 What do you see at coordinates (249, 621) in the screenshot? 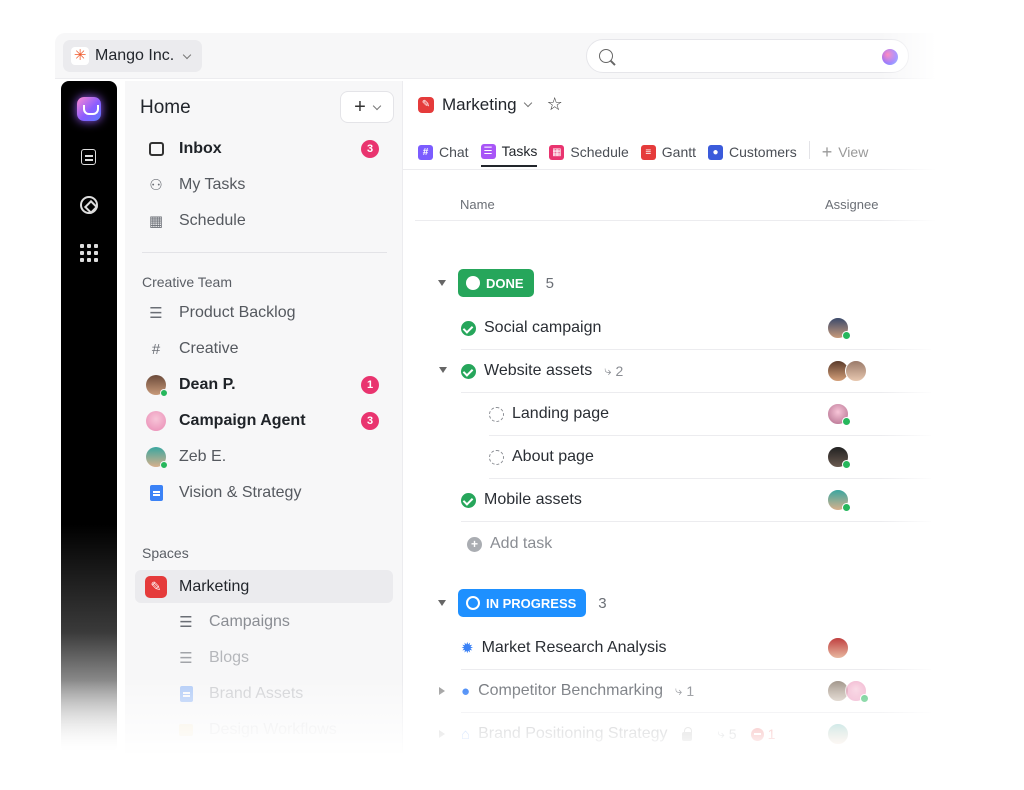
I see `sidebar-item-label: Campaigns` at bounding box center [249, 621].